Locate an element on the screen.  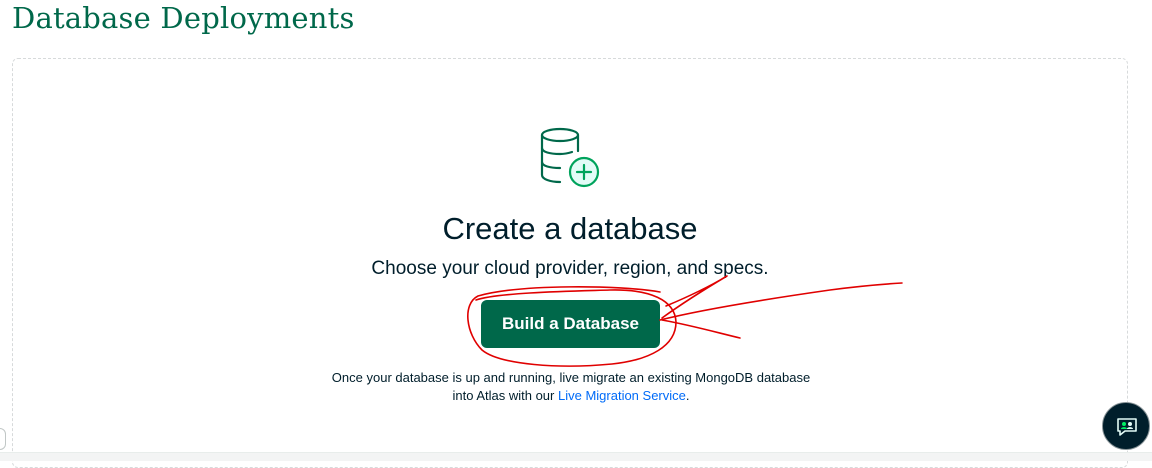
page-title: Database Deployments is located at coordinates (183, 18).